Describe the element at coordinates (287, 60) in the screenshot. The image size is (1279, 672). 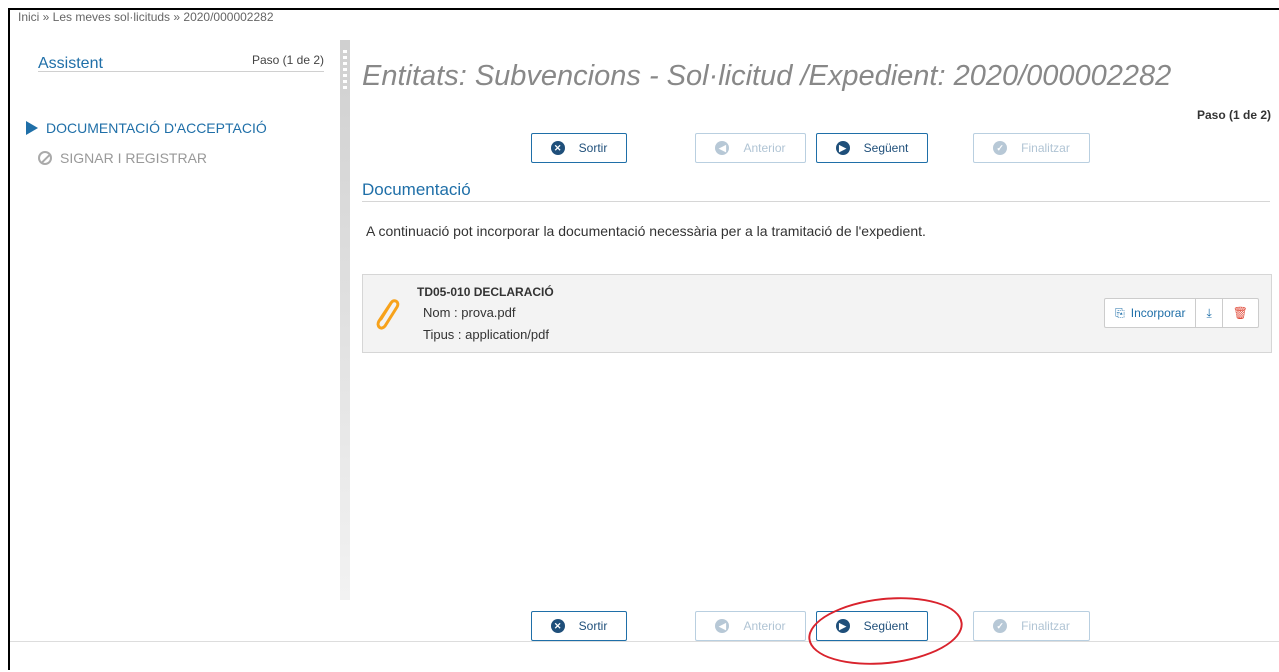
I see `sidebar-step: Paso (1 de 2)` at that location.